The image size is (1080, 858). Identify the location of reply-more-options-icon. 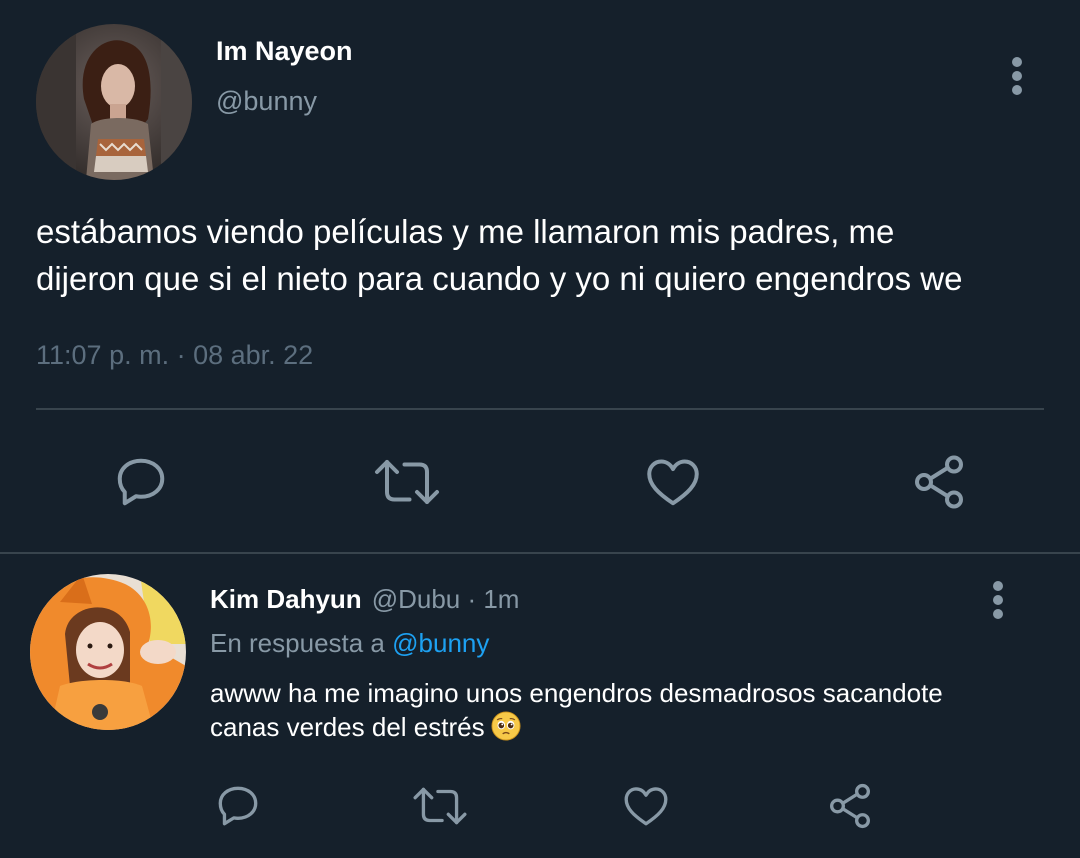
(998, 602).